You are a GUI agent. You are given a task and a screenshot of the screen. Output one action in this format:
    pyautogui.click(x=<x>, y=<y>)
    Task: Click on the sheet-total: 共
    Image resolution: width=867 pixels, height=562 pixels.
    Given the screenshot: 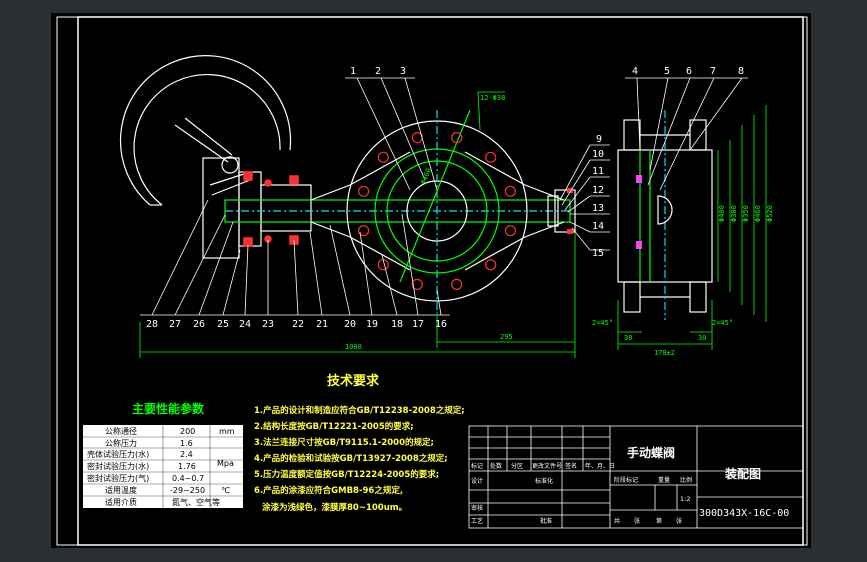 What is the action you would take?
    pyautogui.click(x=617, y=521)
    